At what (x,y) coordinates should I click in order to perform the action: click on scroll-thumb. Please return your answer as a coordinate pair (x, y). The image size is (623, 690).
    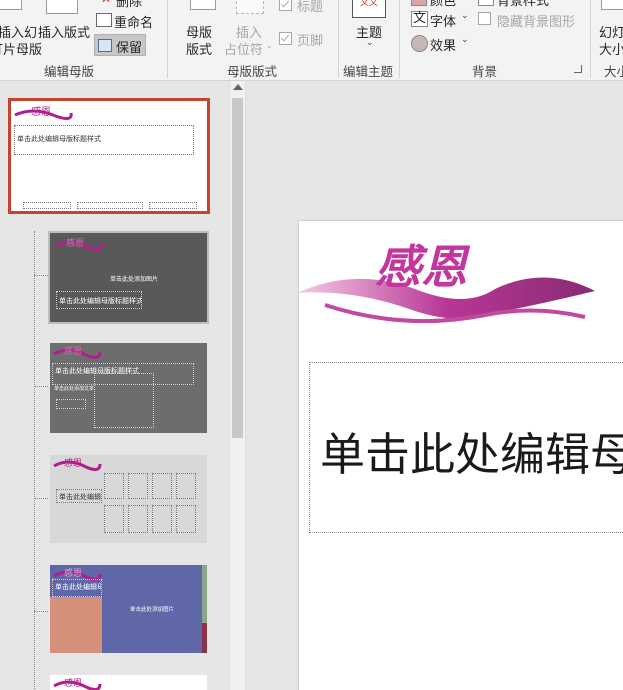
    Looking at the image, I should click on (237, 268).